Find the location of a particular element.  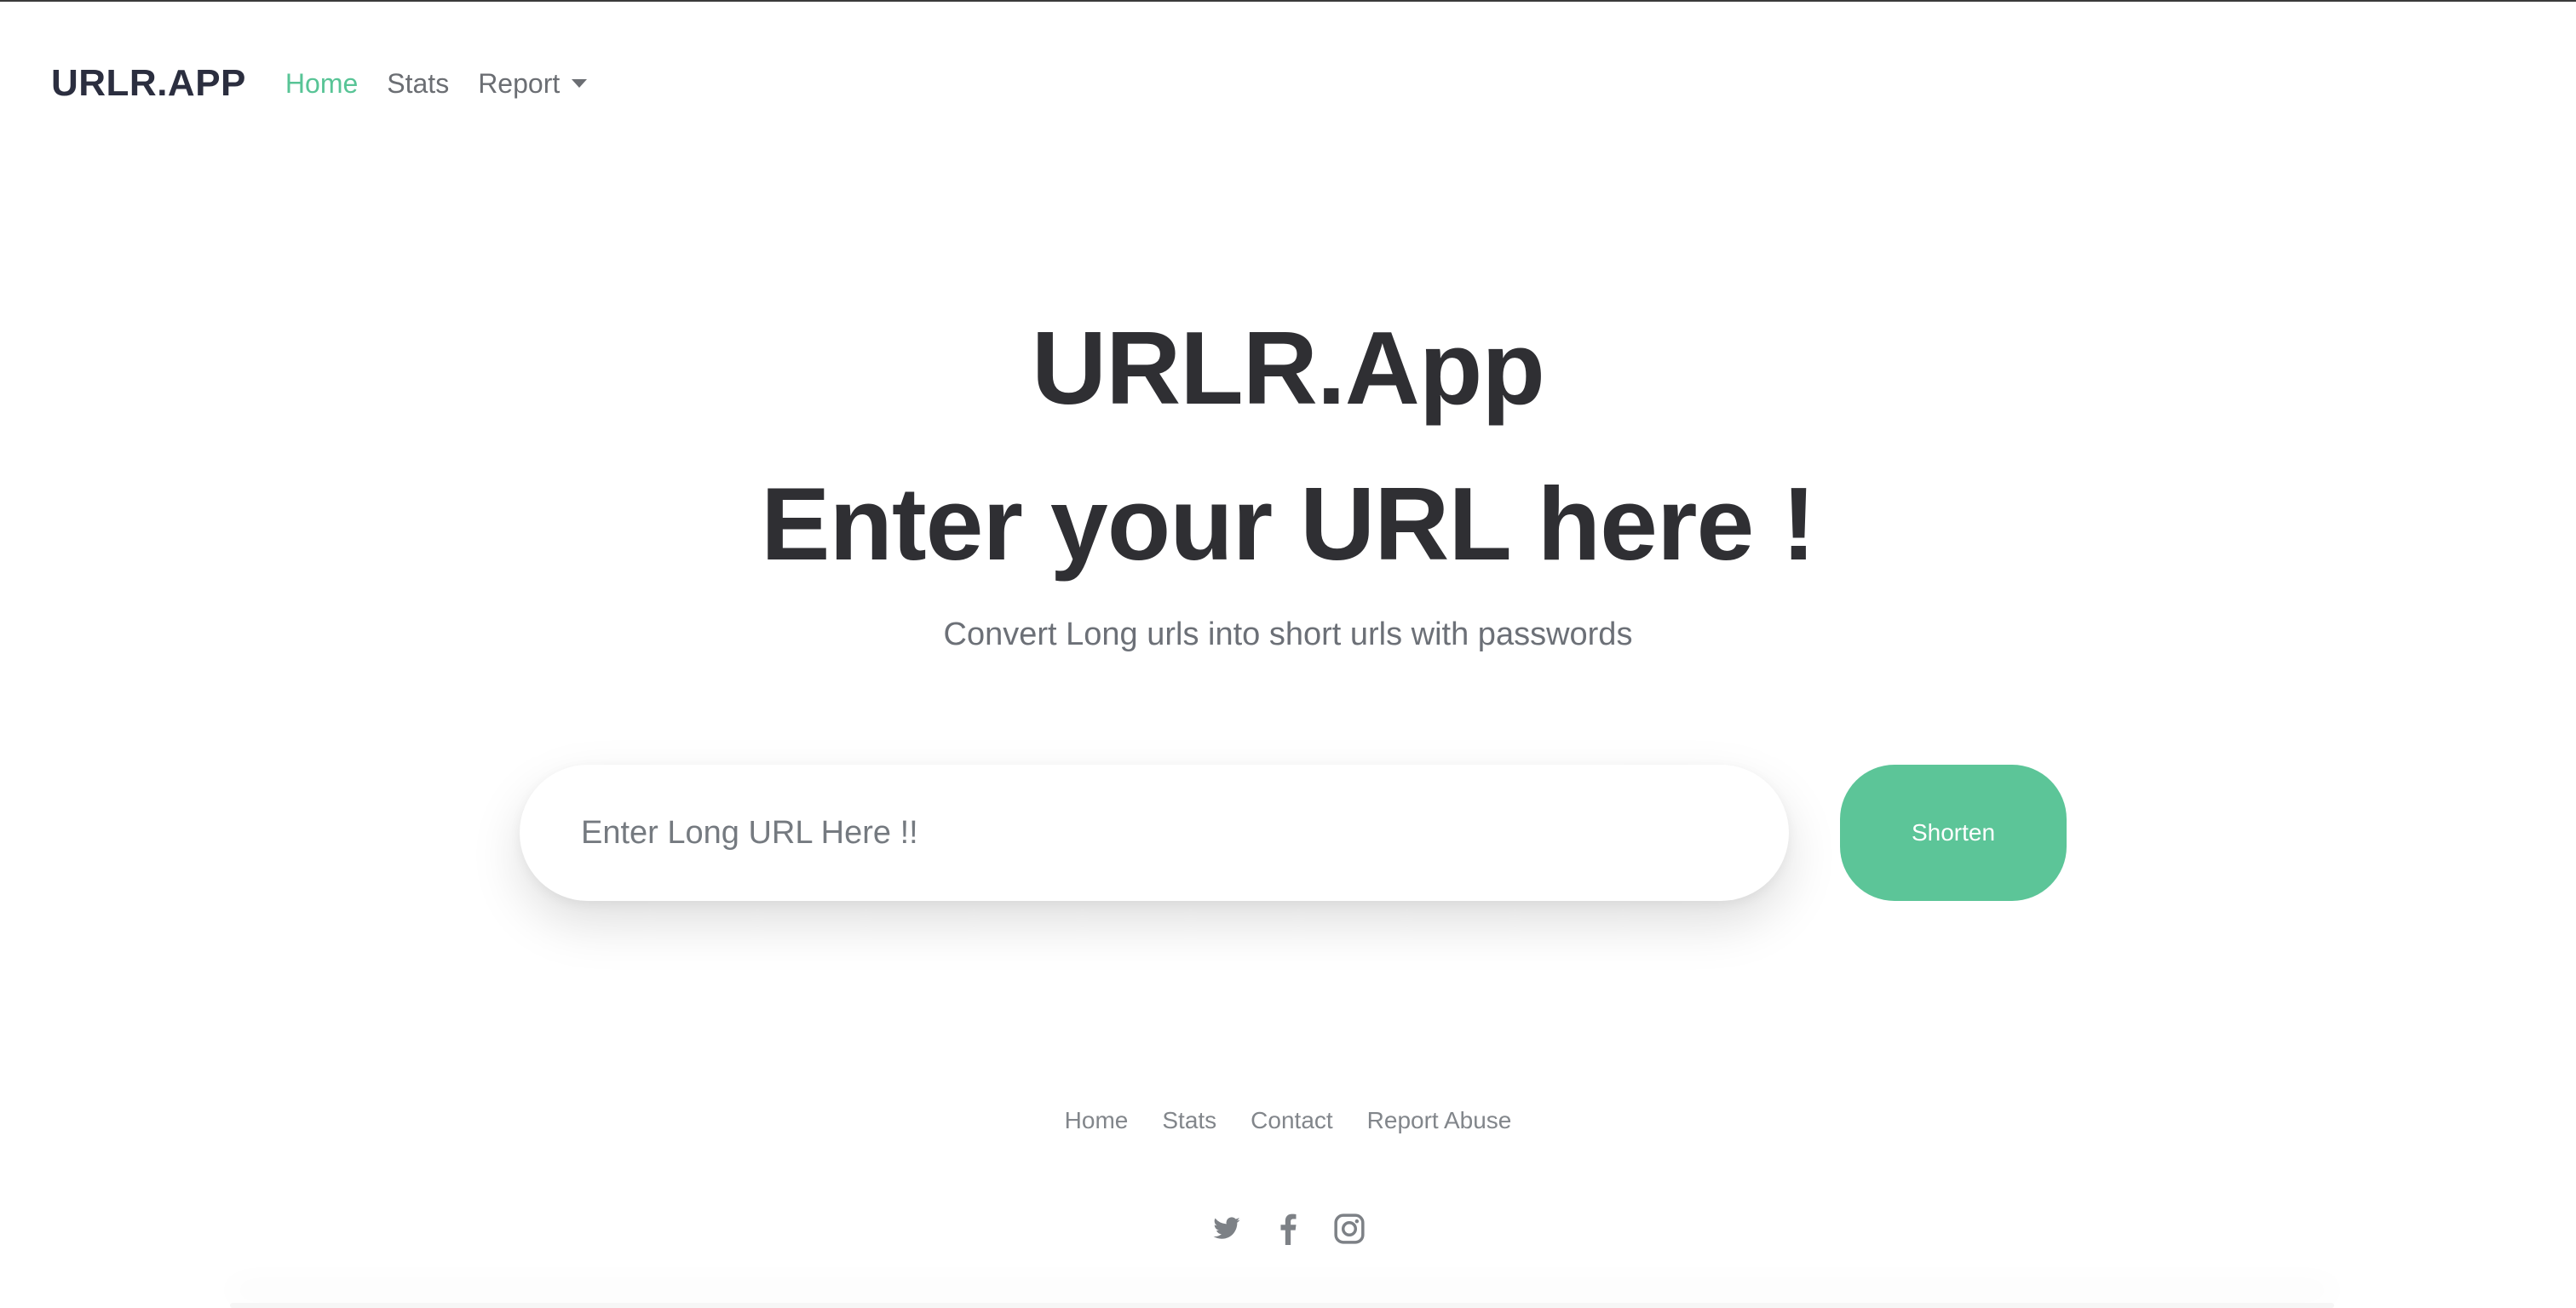

footer-links: Home Stats Contact Report Abuse is located at coordinates (1288, 1121).